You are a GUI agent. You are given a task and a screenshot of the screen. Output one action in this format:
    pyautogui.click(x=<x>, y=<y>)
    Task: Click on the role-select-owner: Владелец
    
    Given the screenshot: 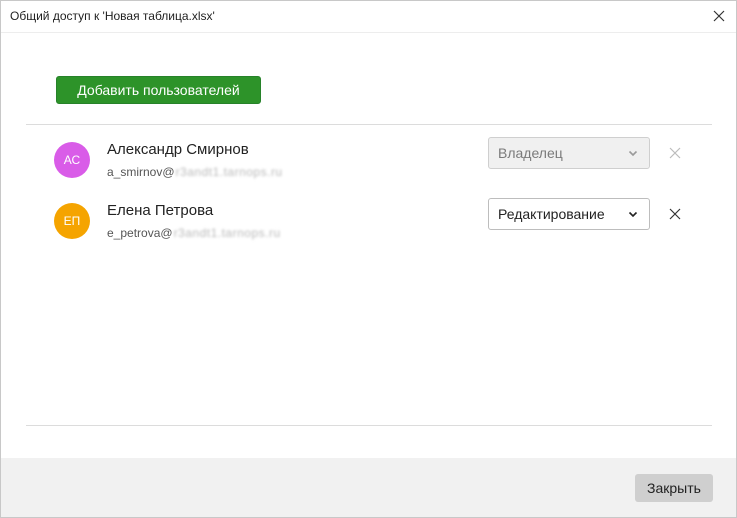 What is the action you would take?
    pyautogui.click(x=569, y=153)
    